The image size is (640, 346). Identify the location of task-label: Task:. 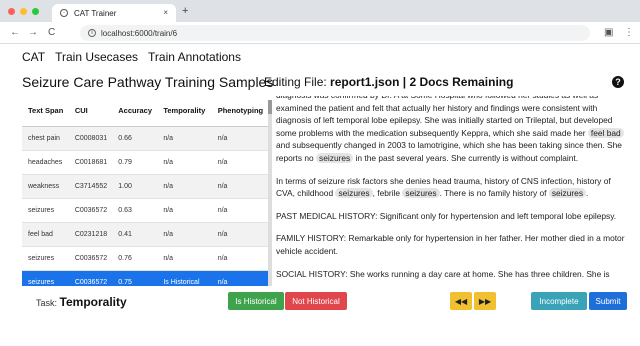
(47, 303).